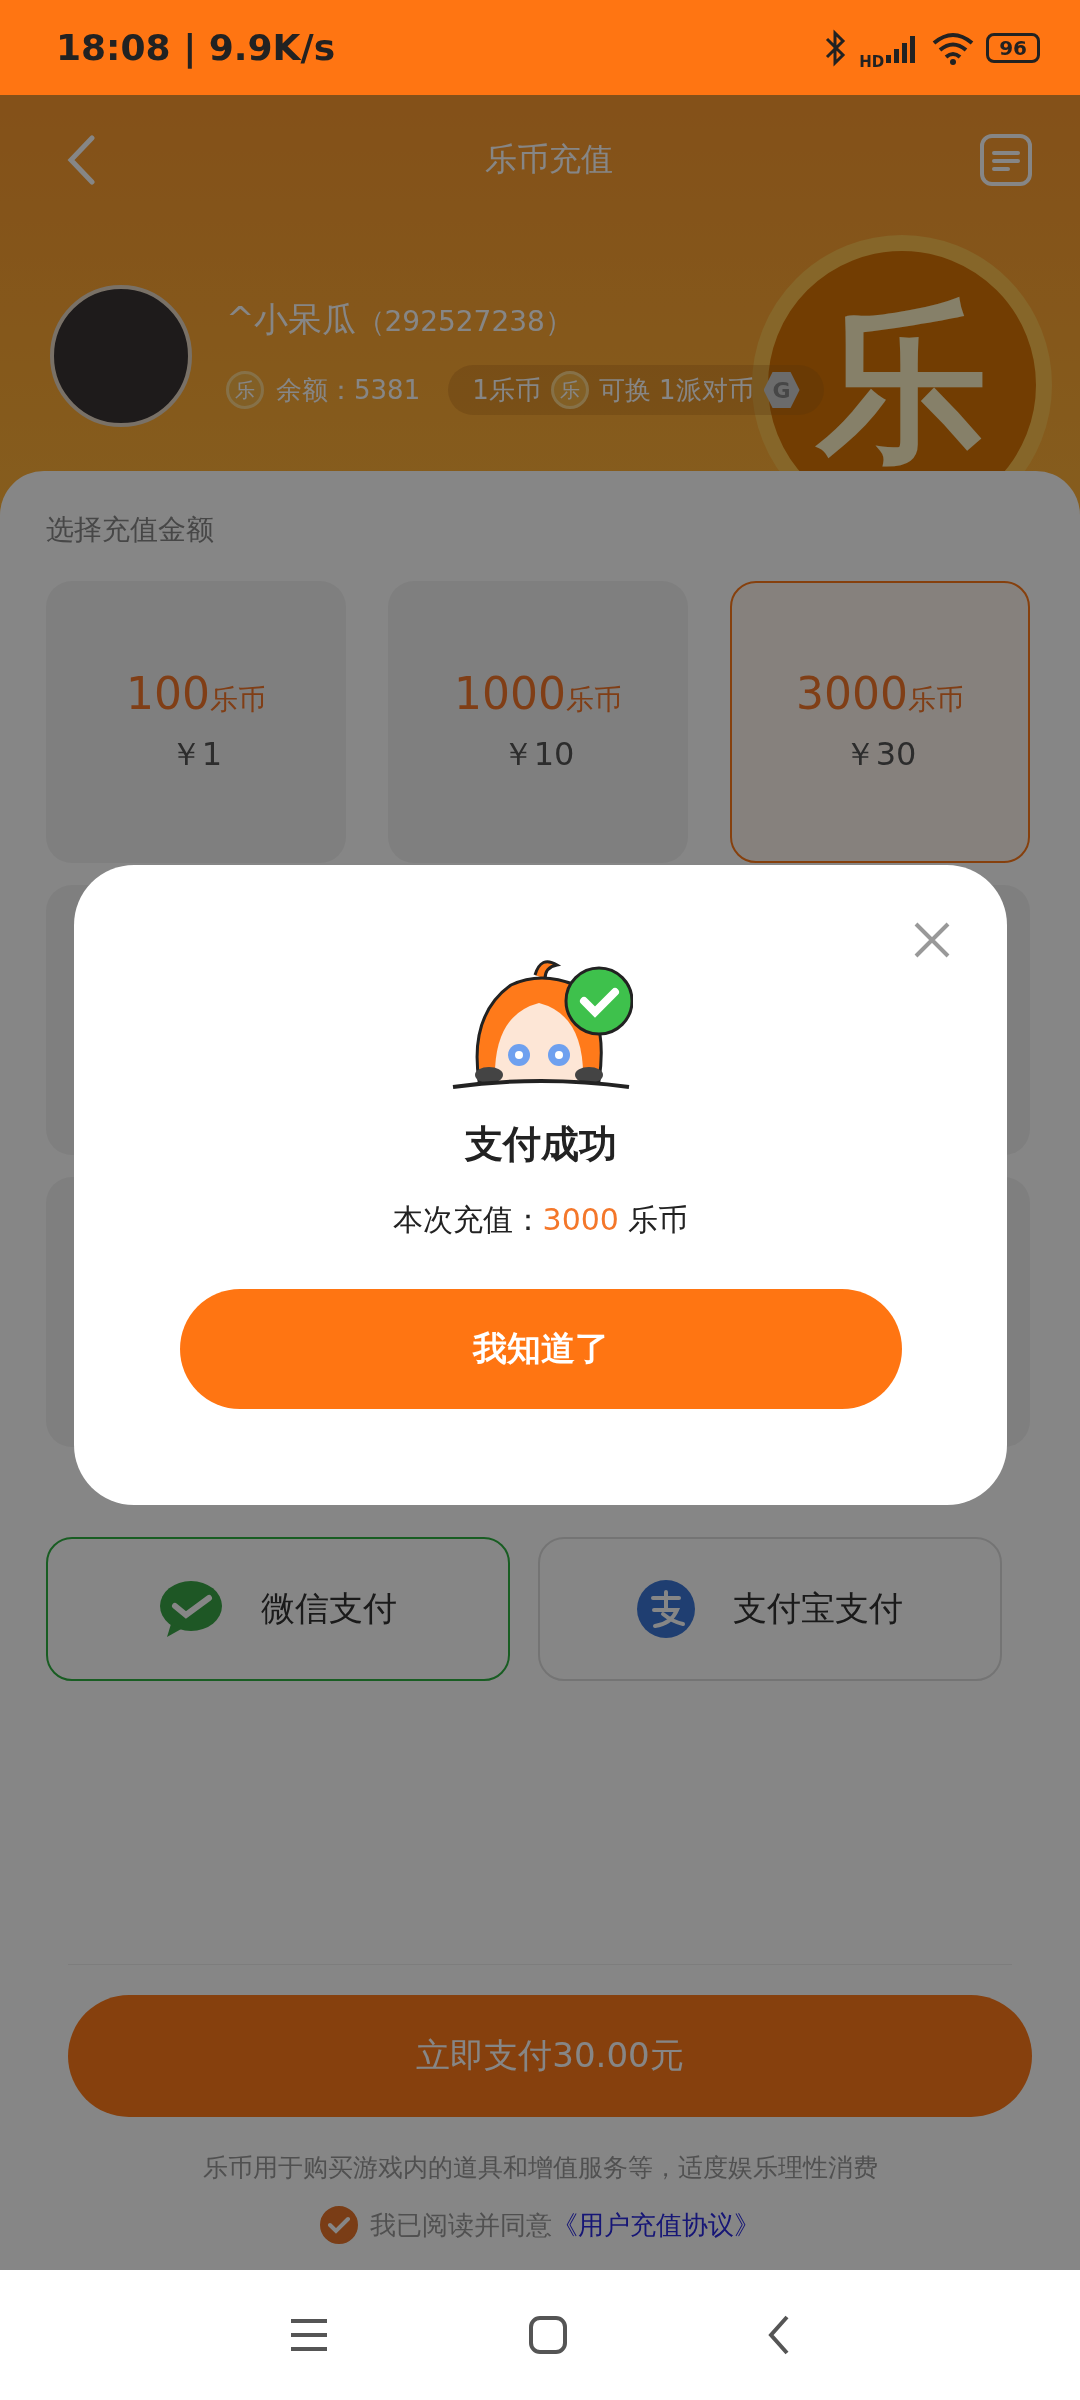 The image size is (1080, 2400). What do you see at coordinates (932, 940) in the screenshot?
I see `close-icon` at bounding box center [932, 940].